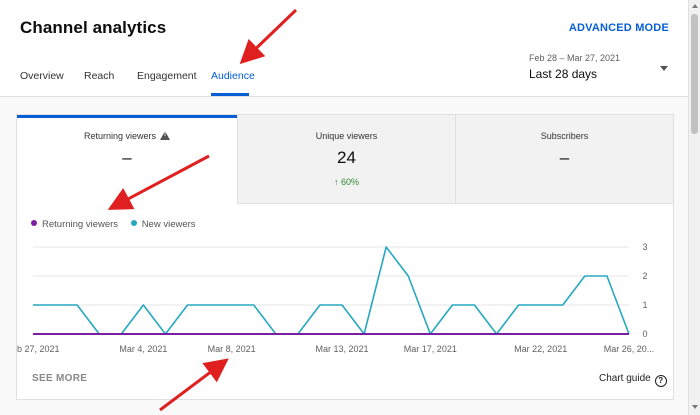  I want to click on help-icon: ?, so click(660, 381).